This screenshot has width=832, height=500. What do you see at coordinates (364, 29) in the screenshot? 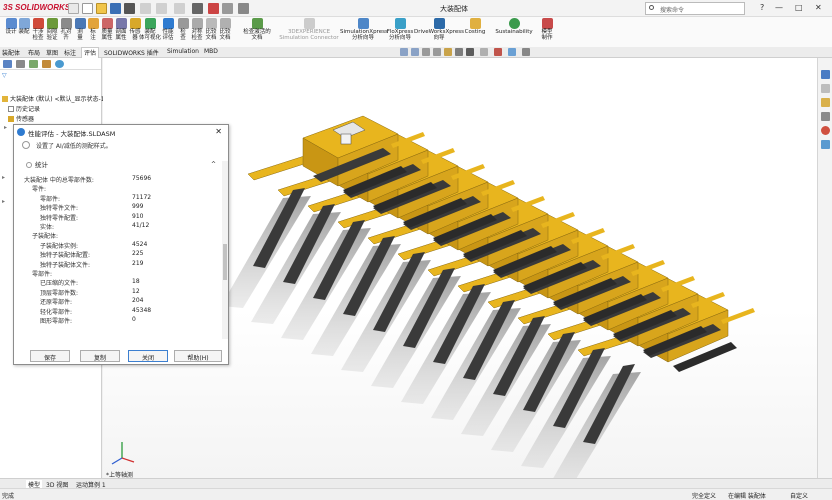
I see `ribbon-simulationxpress-button: SimulationXpress 分析向导` at bounding box center [364, 29].